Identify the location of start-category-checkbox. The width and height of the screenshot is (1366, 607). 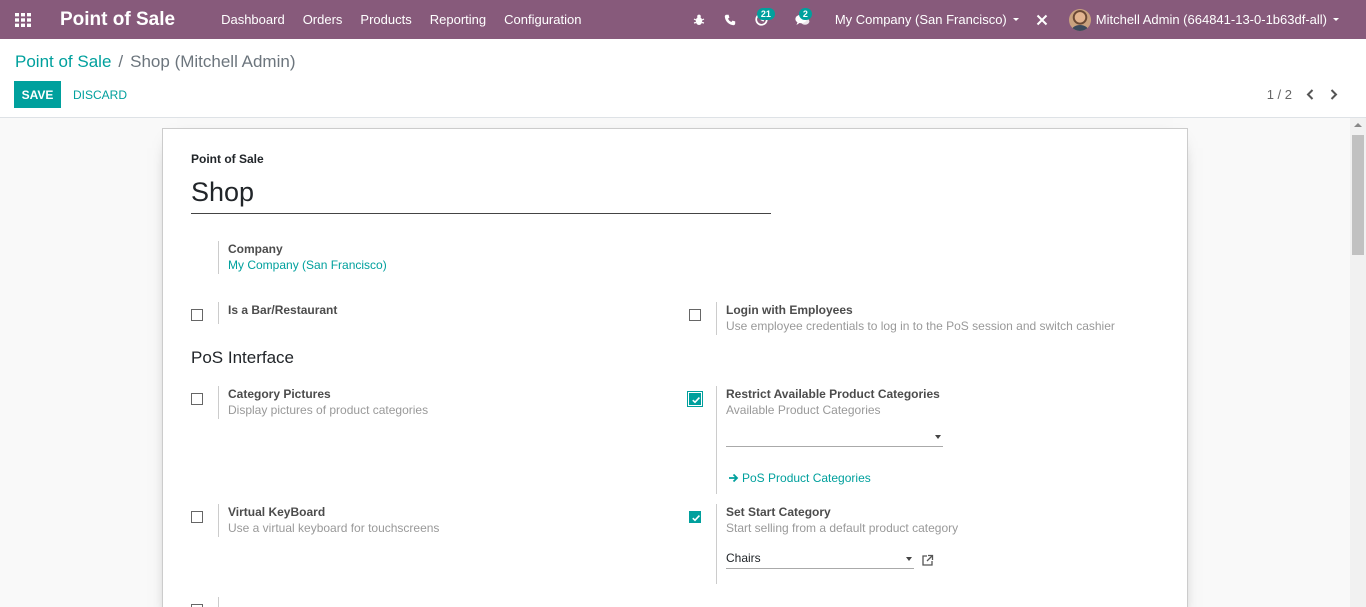
(695, 517).